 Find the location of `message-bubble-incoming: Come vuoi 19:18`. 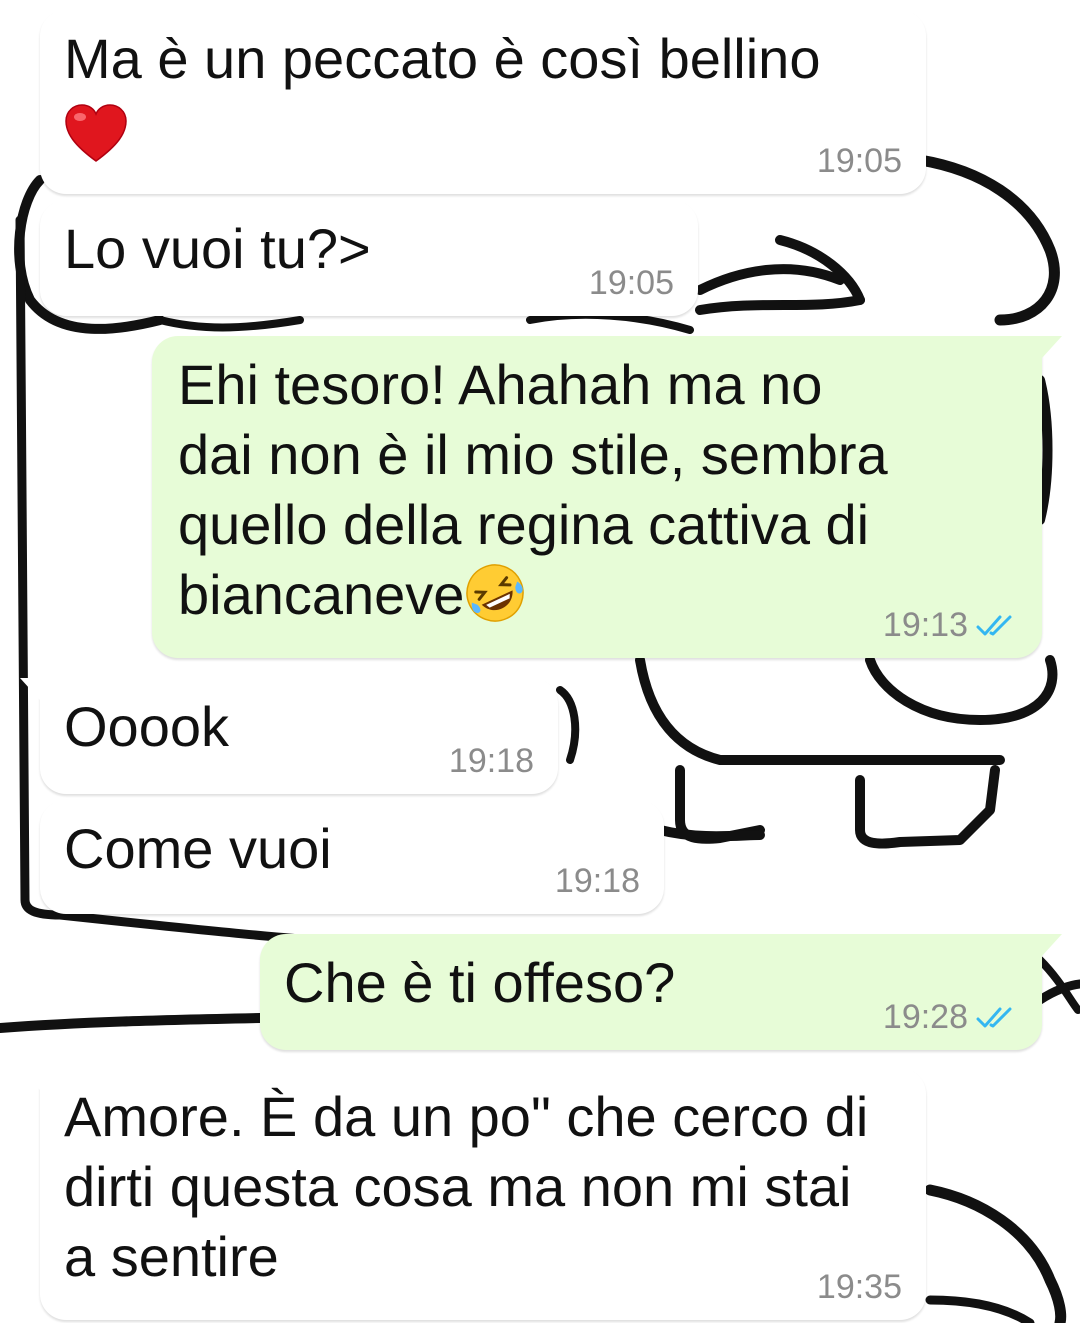

message-bubble-incoming: Come vuoi 19:18 is located at coordinates (352, 857).